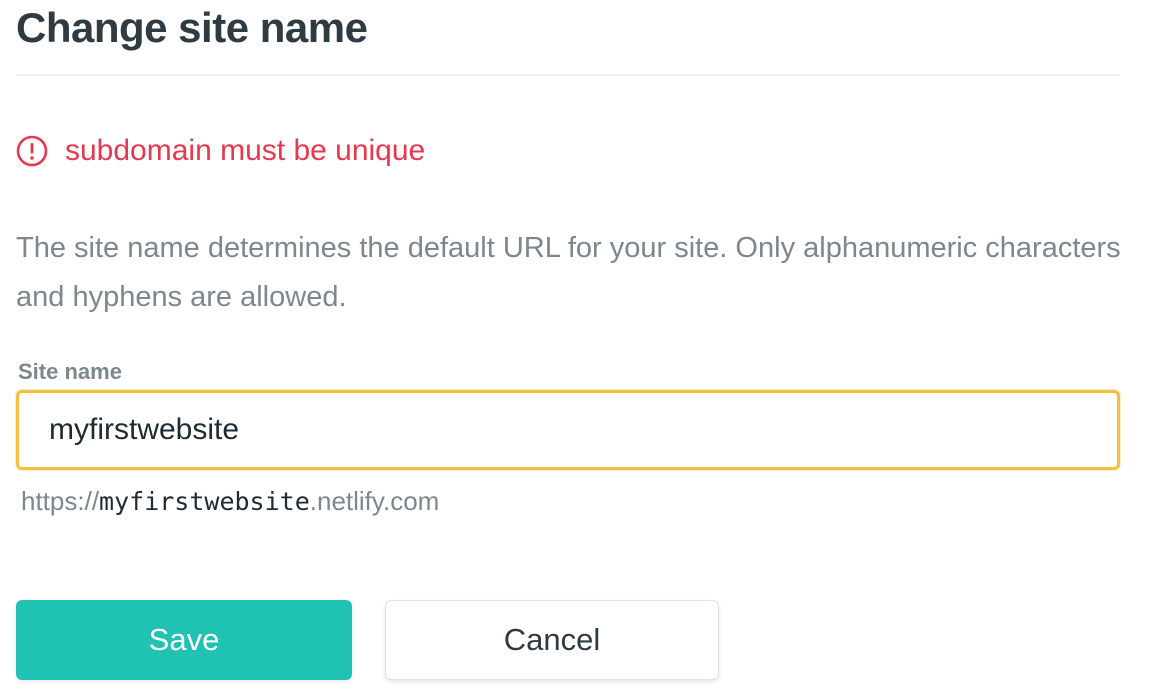  Describe the element at coordinates (70, 371) in the screenshot. I see `site-name-label: Site name` at that location.